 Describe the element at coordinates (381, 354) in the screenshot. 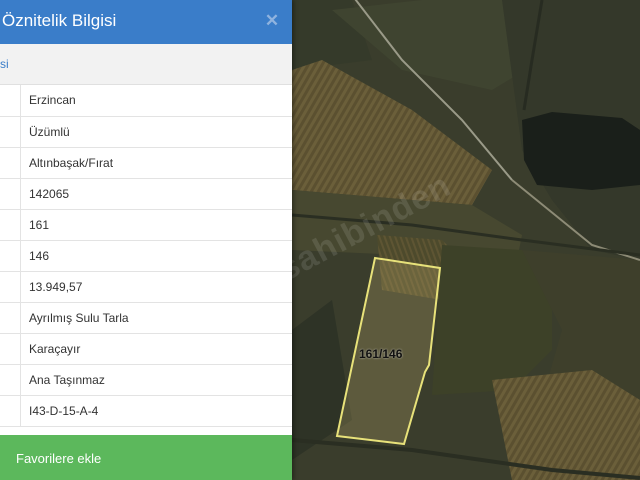

I see `parcel-label: 161/146` at that location.